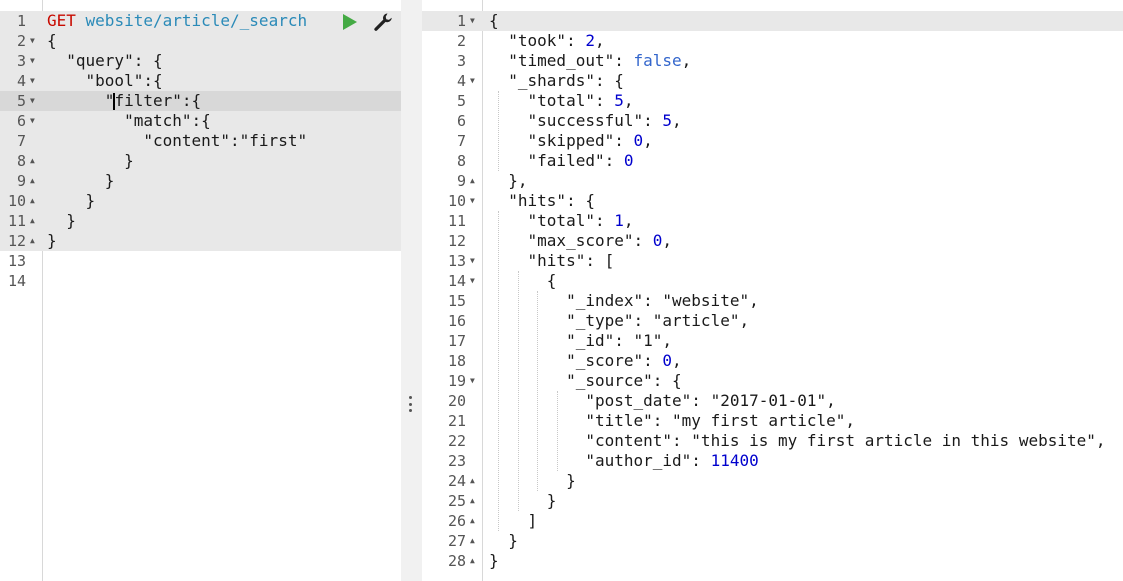 Image resolution: width=1123 pixels, height=581 pixels. What do you see at coordinates (200, 101) in the screenshot?
I see `request-line: 5 ▼ "filter":{` at bounding box center [200, 101].